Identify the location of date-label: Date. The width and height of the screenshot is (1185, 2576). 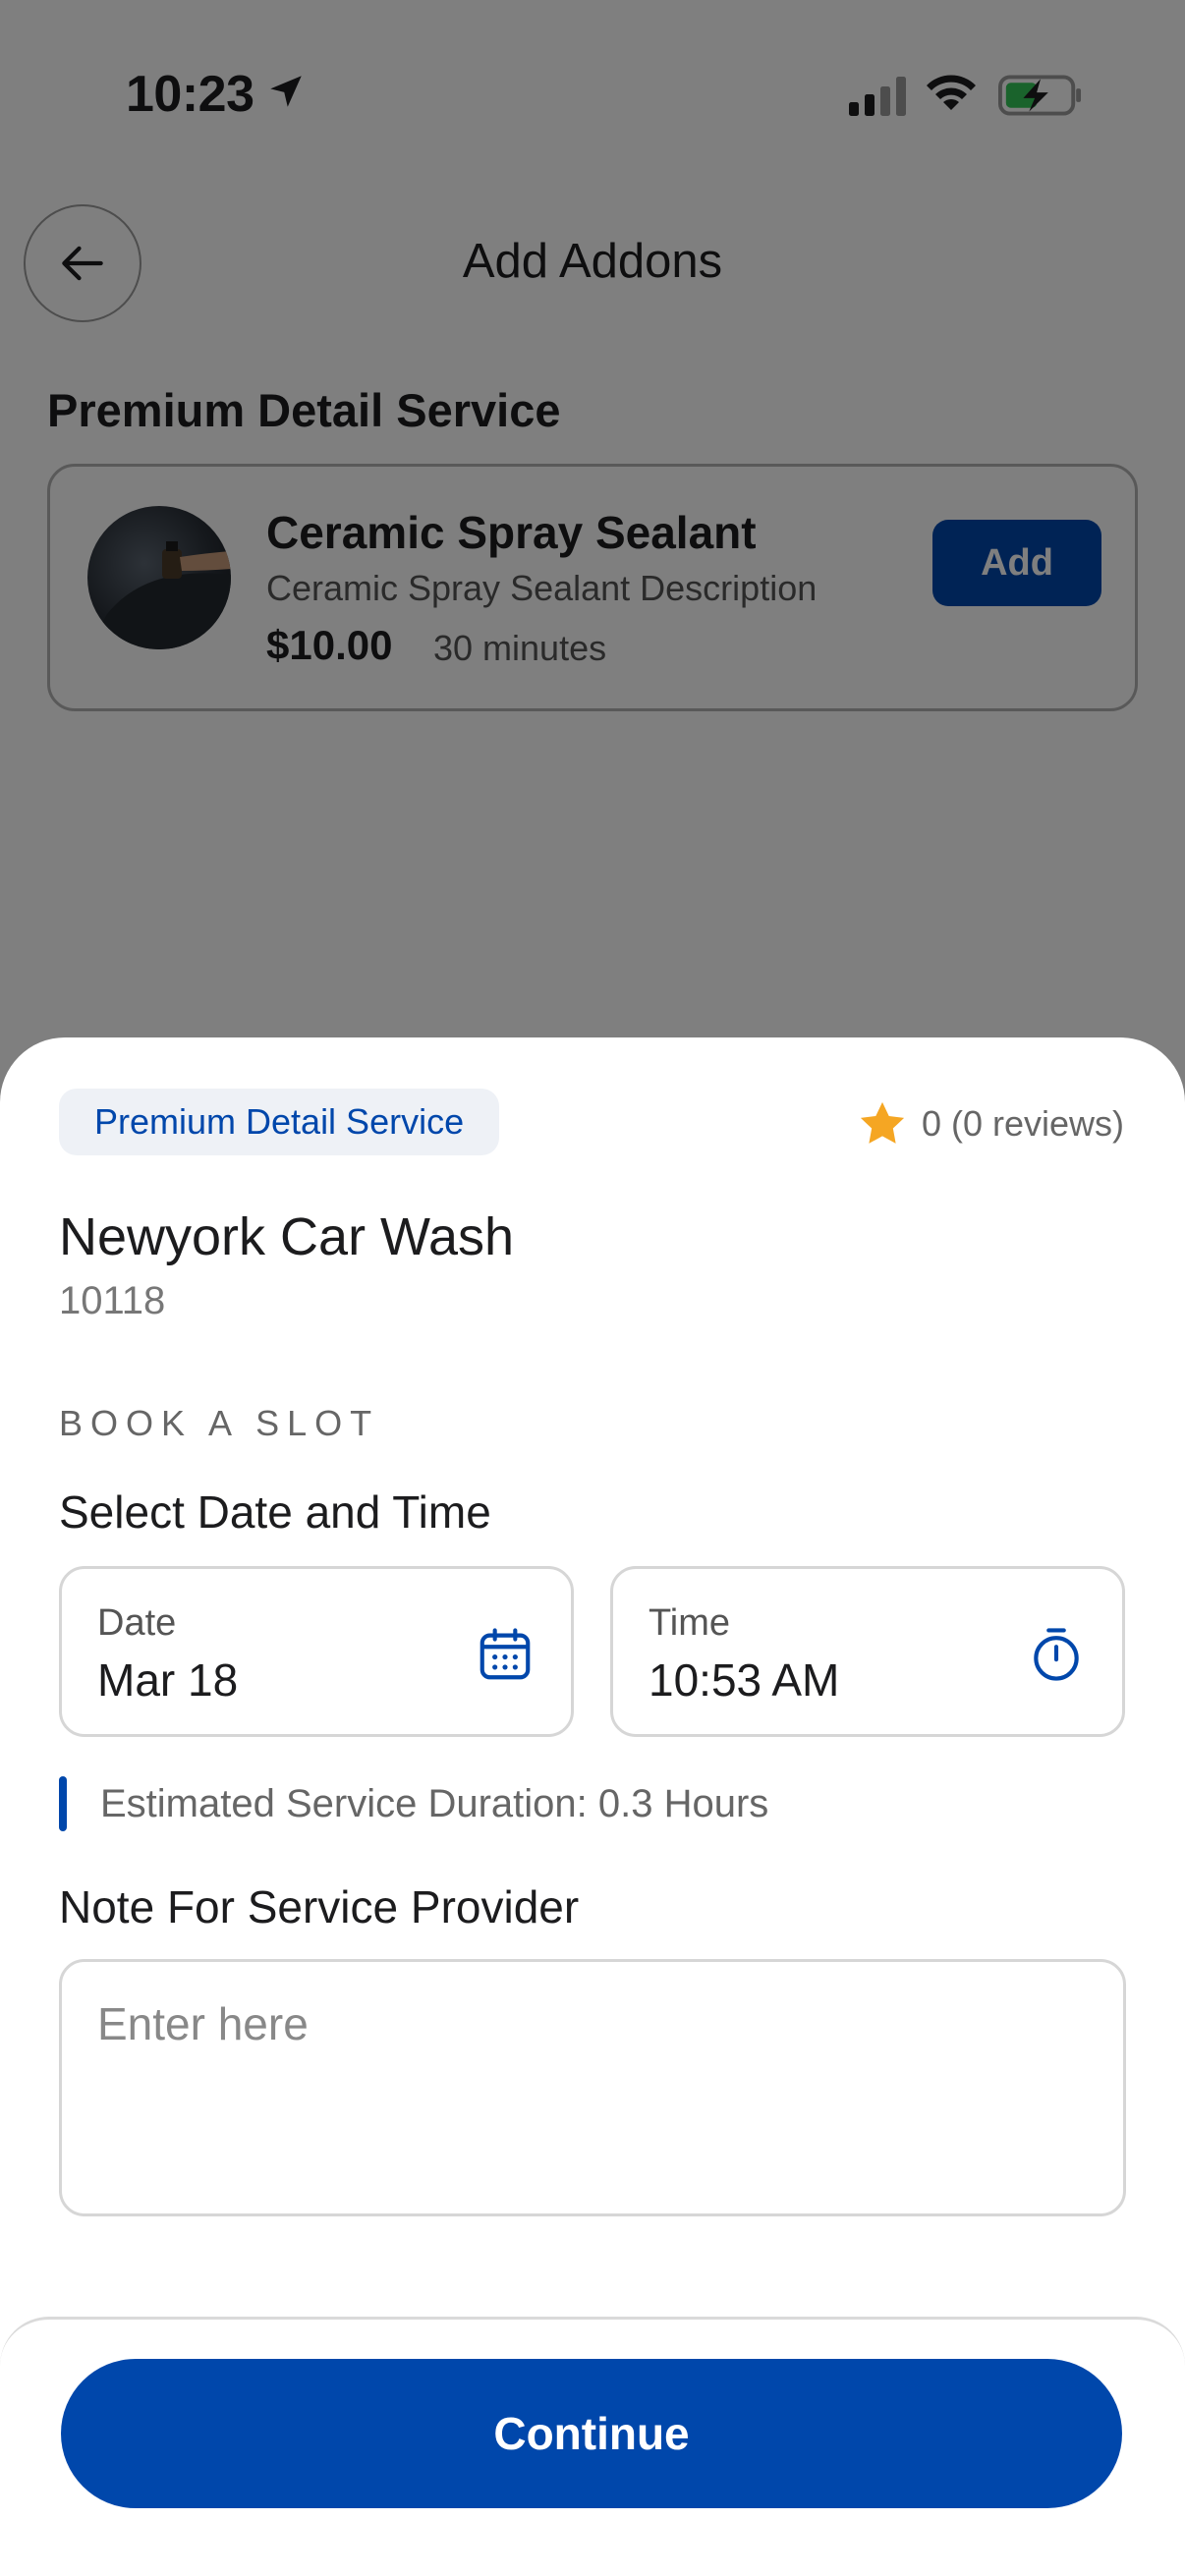
(137, 1623).